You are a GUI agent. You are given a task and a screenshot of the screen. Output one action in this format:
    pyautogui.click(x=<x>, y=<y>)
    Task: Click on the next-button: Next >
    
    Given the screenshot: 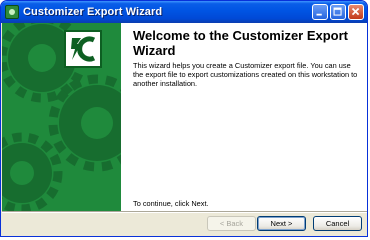 What is the action you would take?
    pyautogui.click(x=281, y=223)
    